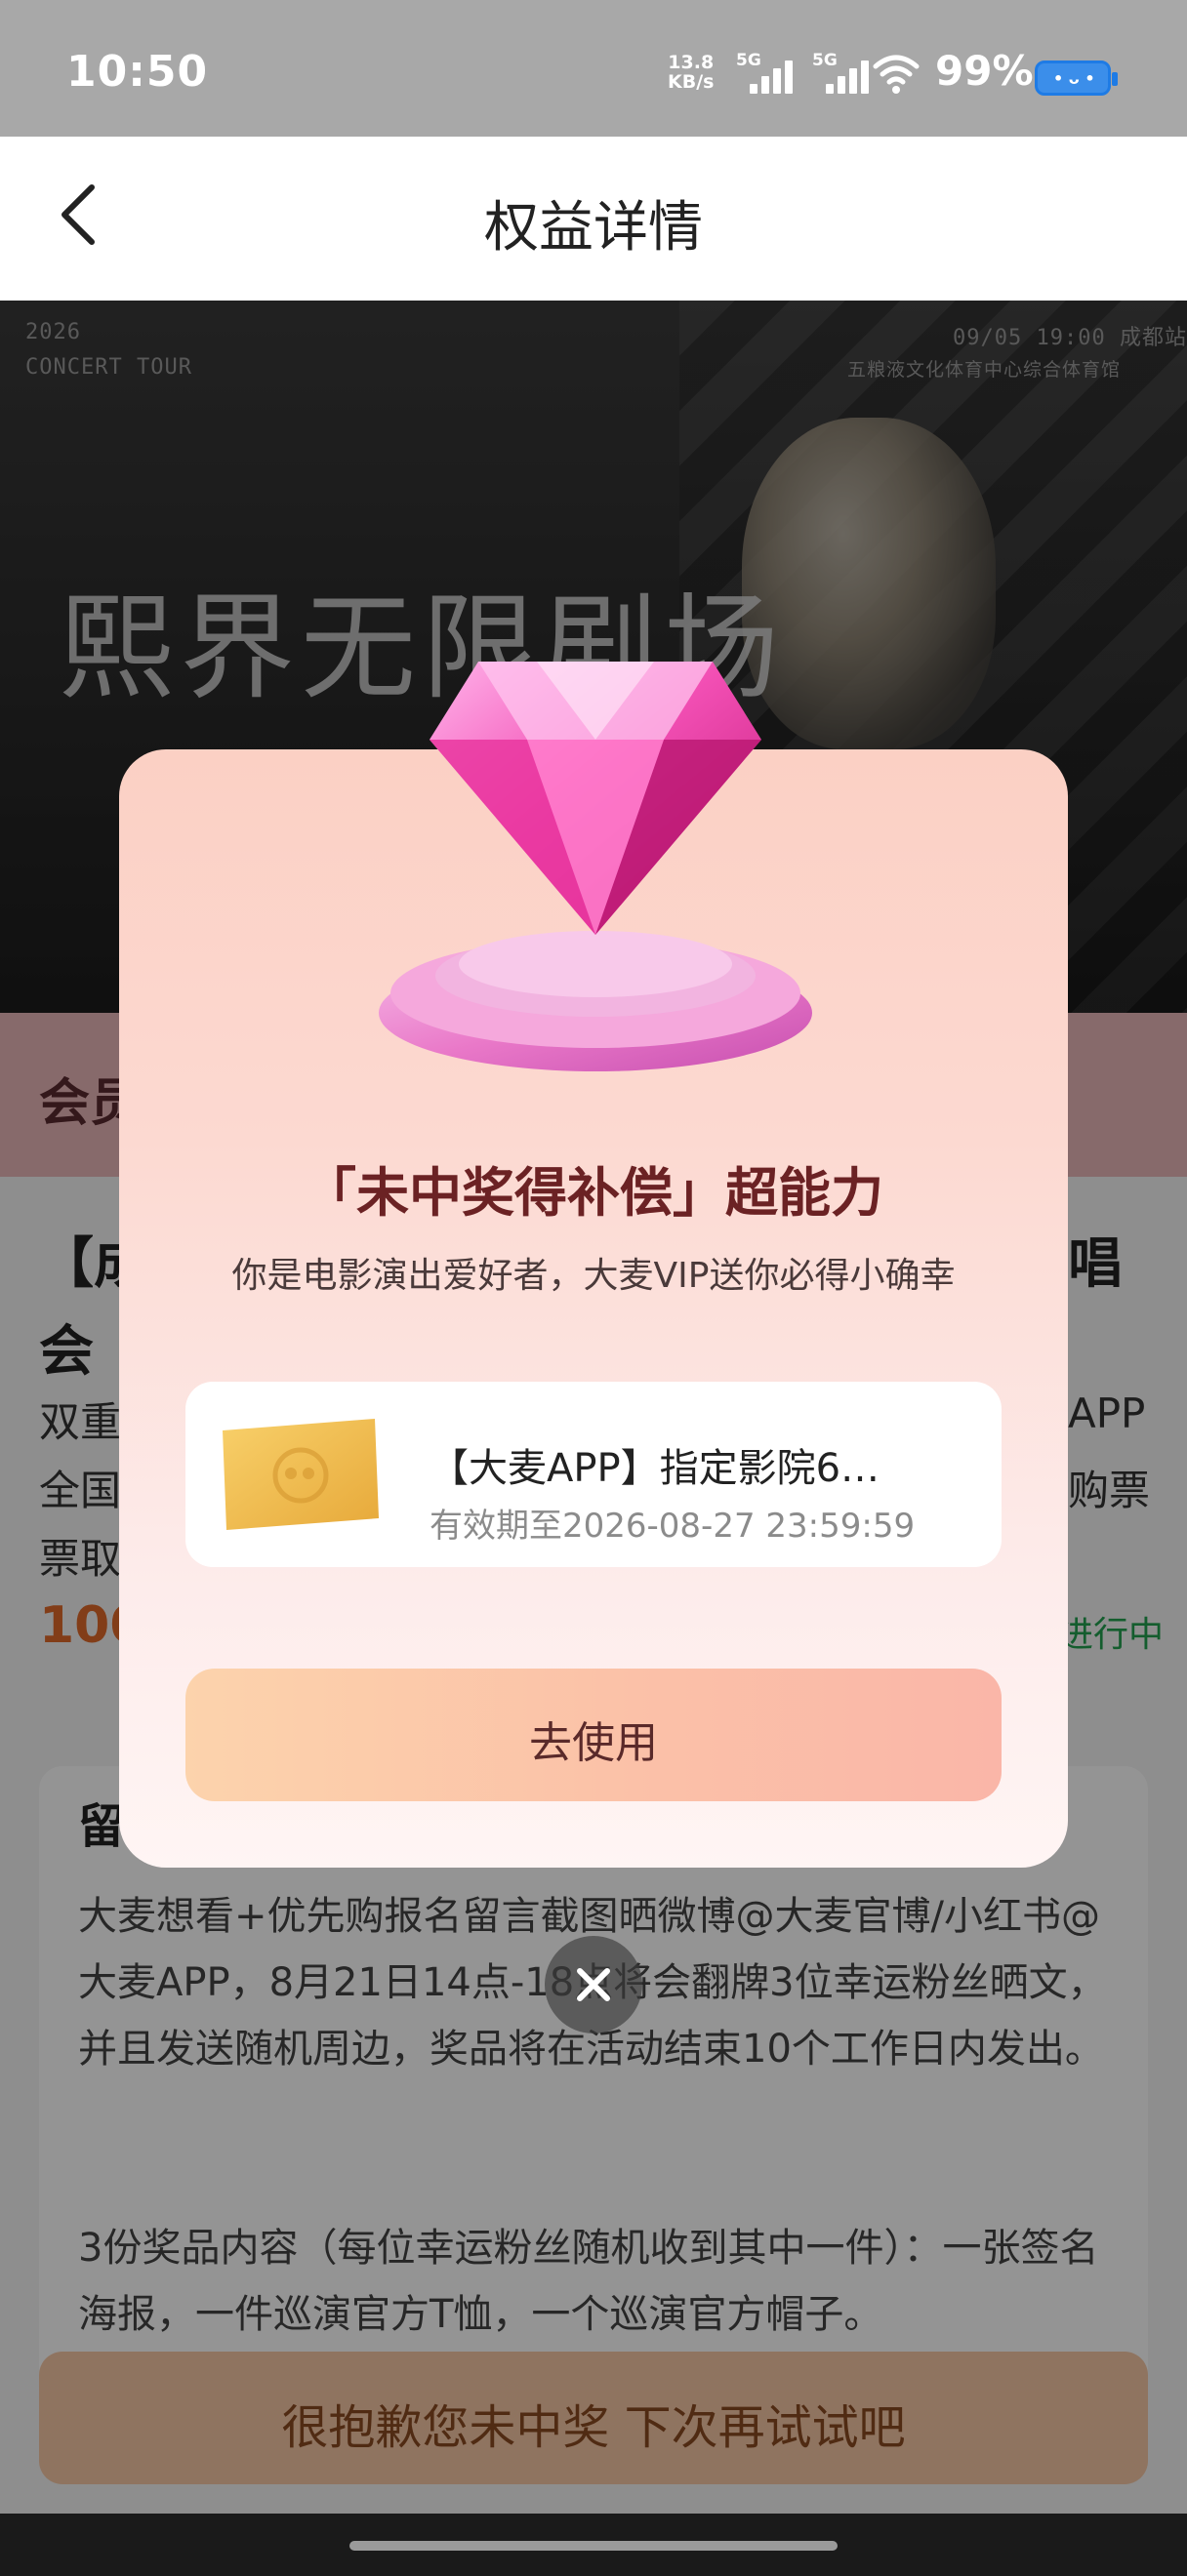 The width and height of the screenshot is (1187, 2576). I want to click on wifi-icon, so click(896, 74).